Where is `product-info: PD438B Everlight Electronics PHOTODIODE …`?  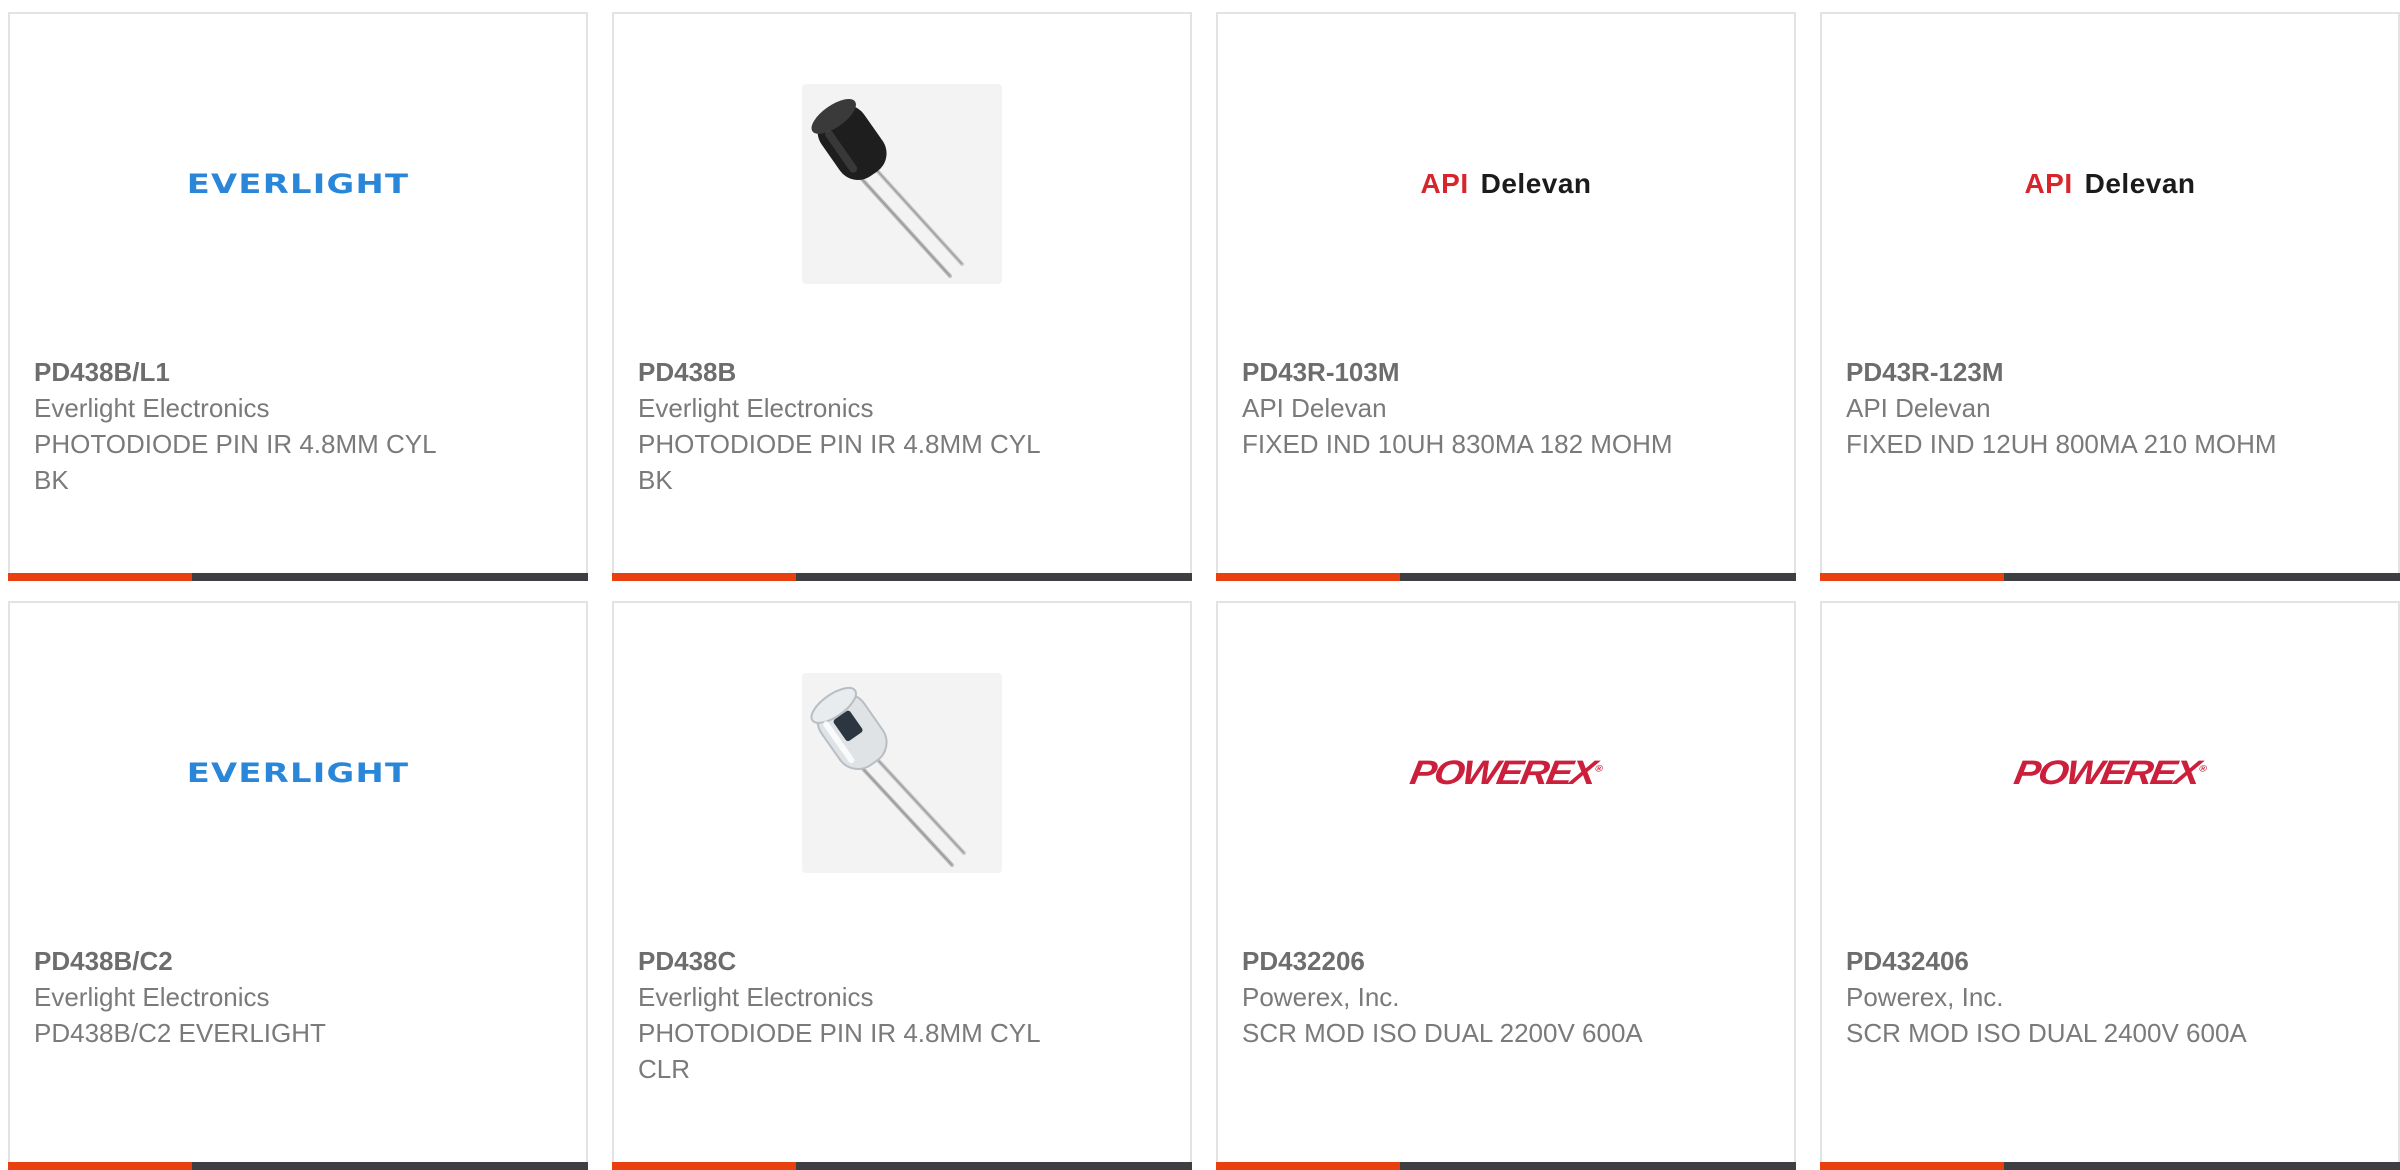
product-info: PD438B Everlight Electronics PHOTODIODE … is located at coordinates (858, 426).